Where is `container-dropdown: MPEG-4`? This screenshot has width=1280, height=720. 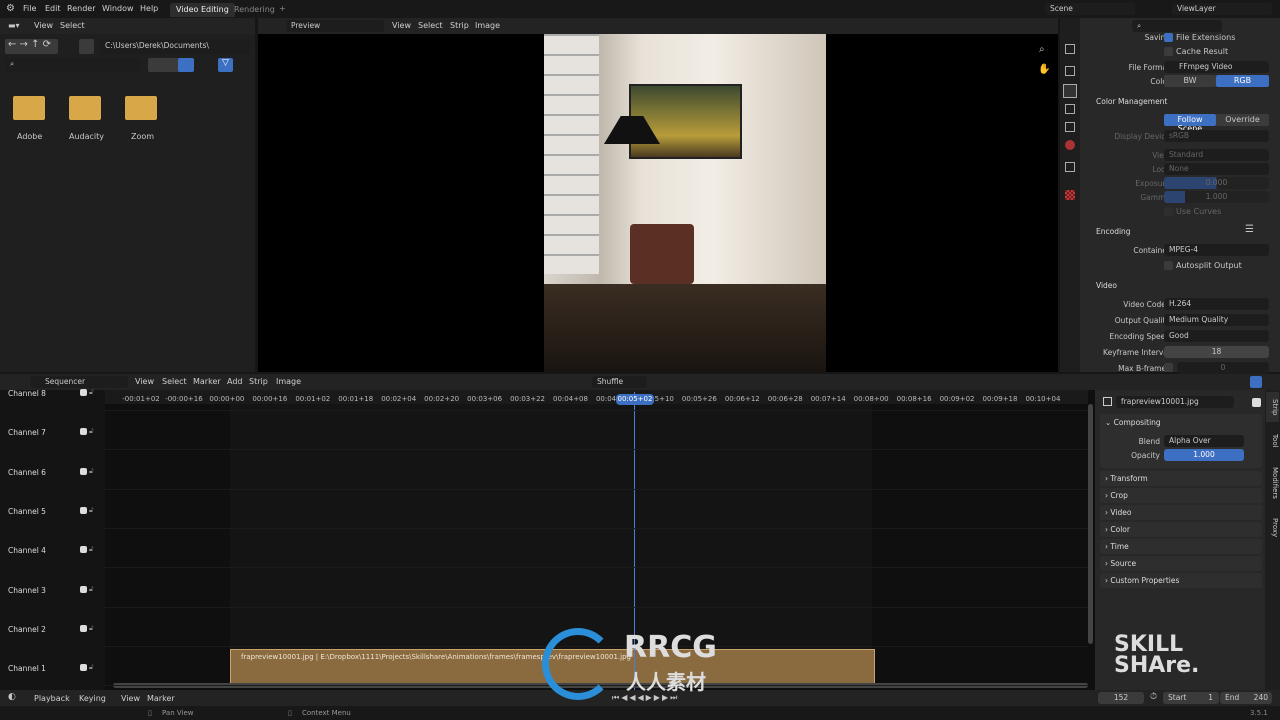 container-dropdown: MPEG-4 is located at coordinates (1216, 250).